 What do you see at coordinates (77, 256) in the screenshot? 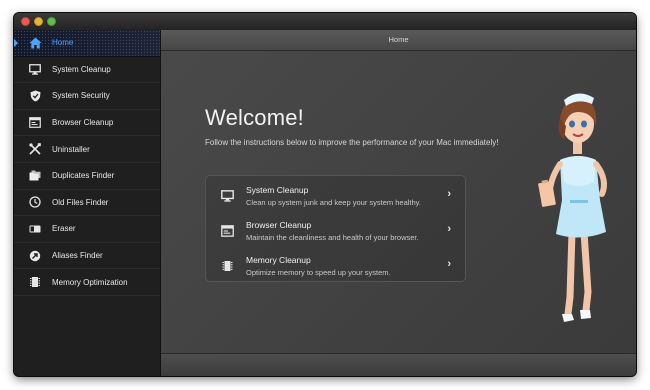
I see `sidebar-item-label: Aliases Finder` at bounding box center [77, 256].